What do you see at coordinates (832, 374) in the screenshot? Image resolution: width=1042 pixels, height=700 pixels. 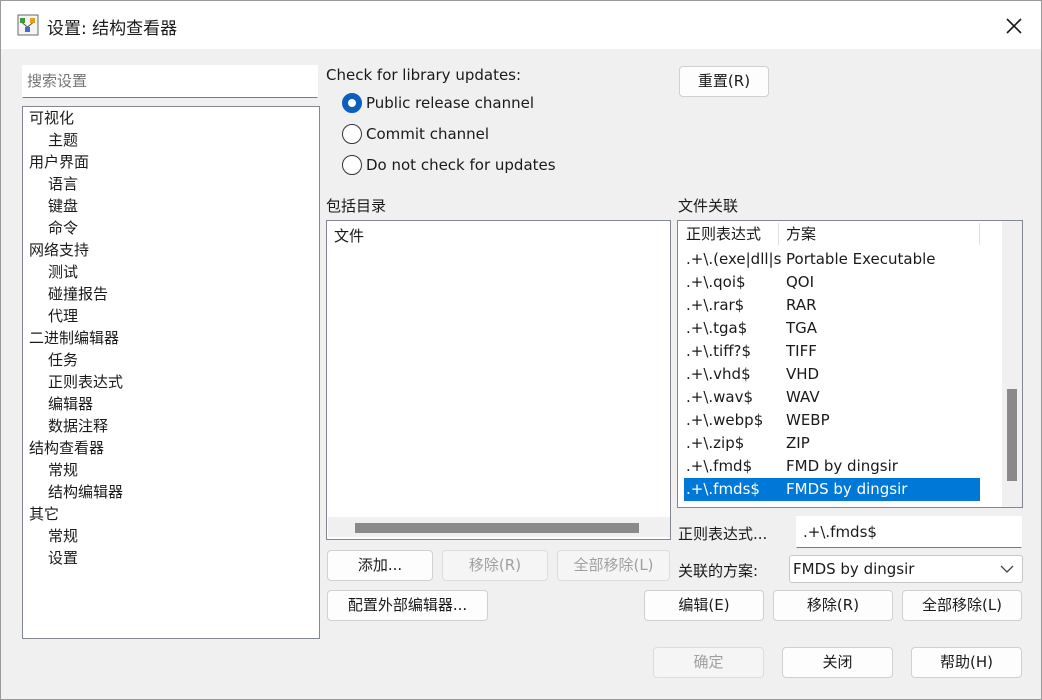 I see `table-row: .+\.vhd$ VHD` at bounding box center [832, 374].